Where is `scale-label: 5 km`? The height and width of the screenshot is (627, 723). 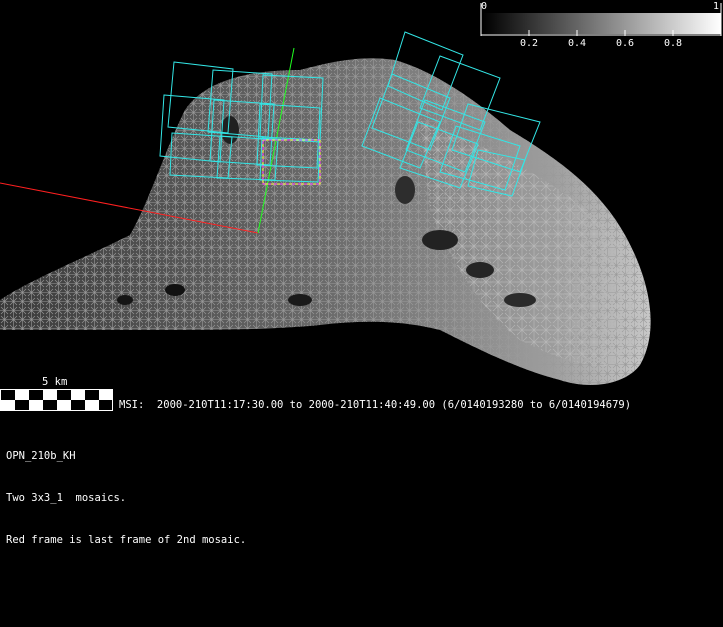 scale-label: 5 km is located at coordinates (55, 382).